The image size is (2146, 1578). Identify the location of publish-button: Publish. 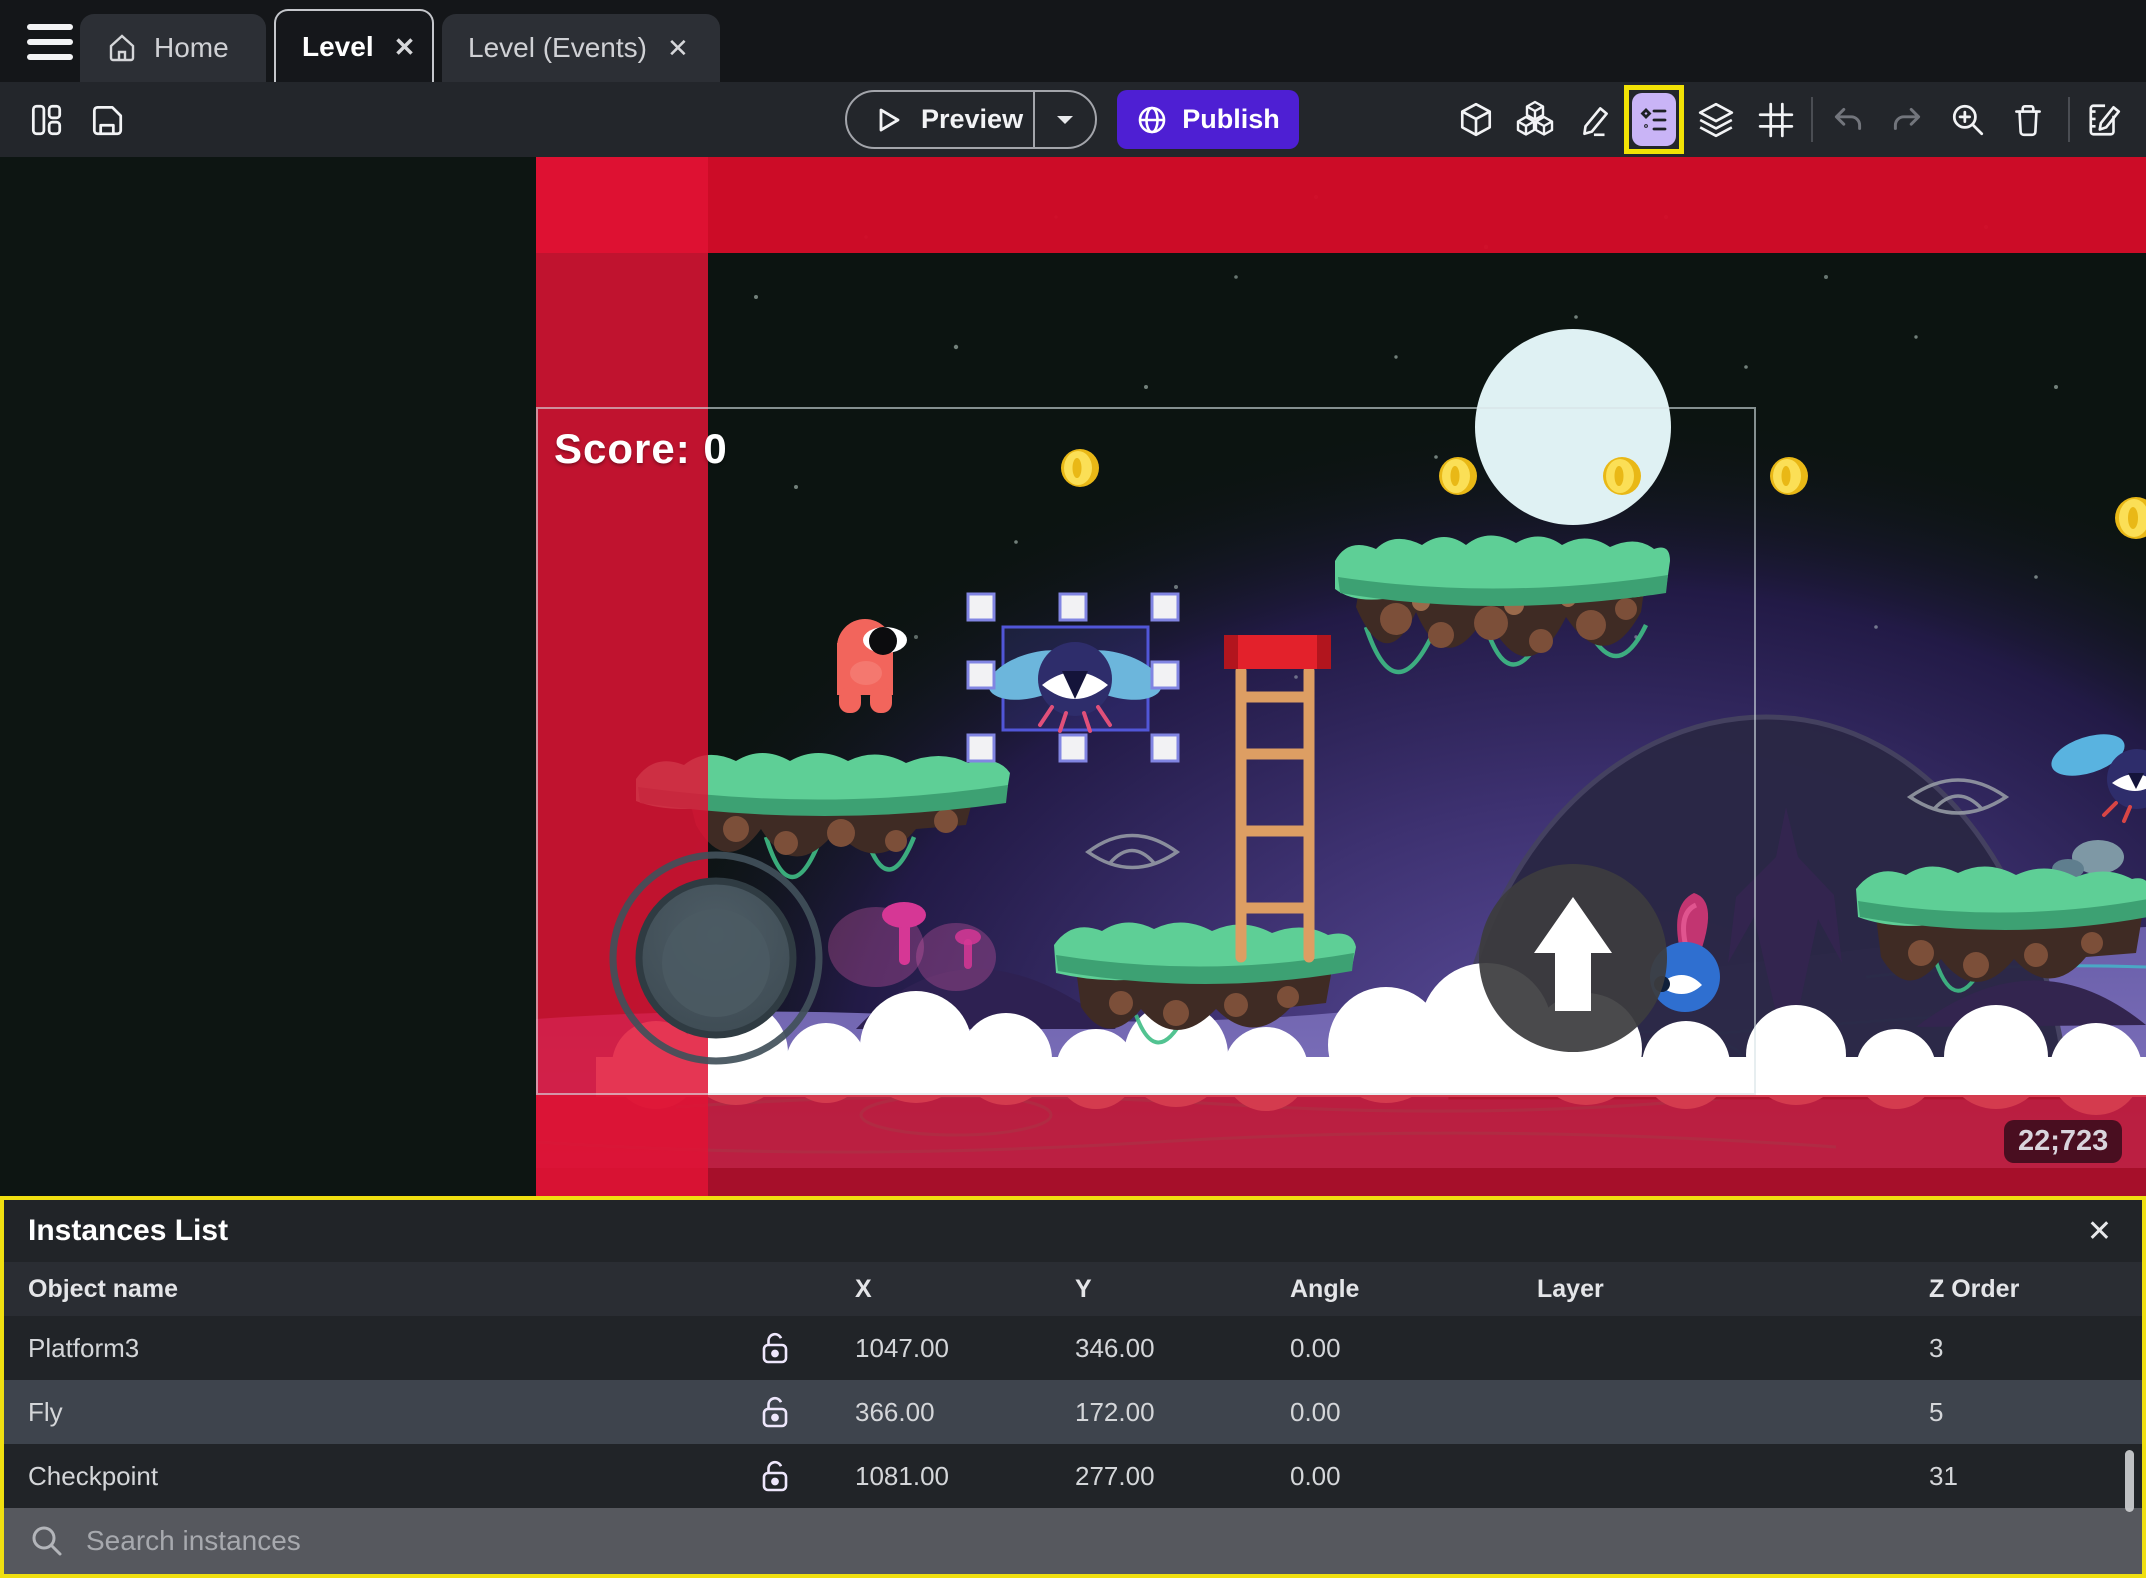
(1208, 119).